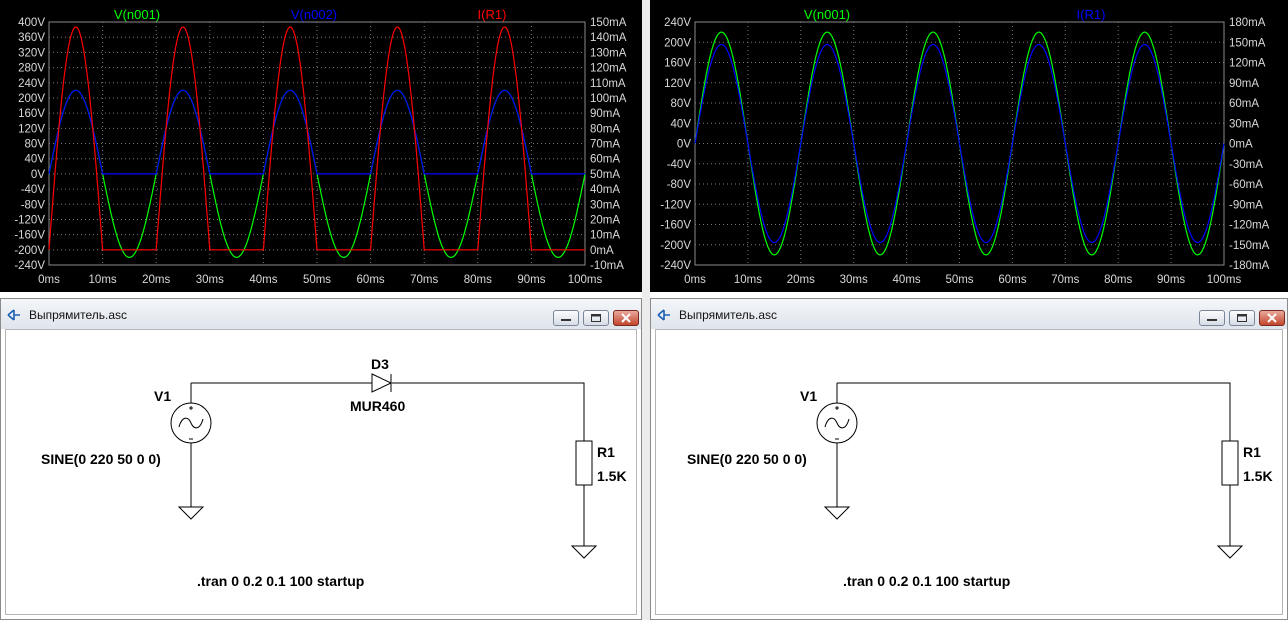 Image resolution: width=1288 pixels, height=620 pixels. I want to click on y-axis-tick-label-left: 200V, so click(677, 43).